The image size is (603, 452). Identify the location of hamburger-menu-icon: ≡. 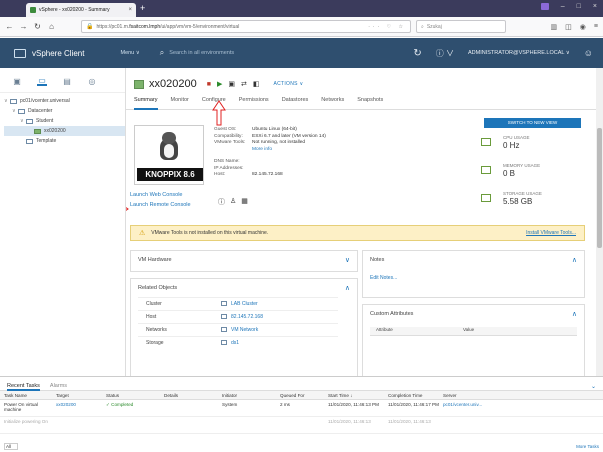
(596, 27).